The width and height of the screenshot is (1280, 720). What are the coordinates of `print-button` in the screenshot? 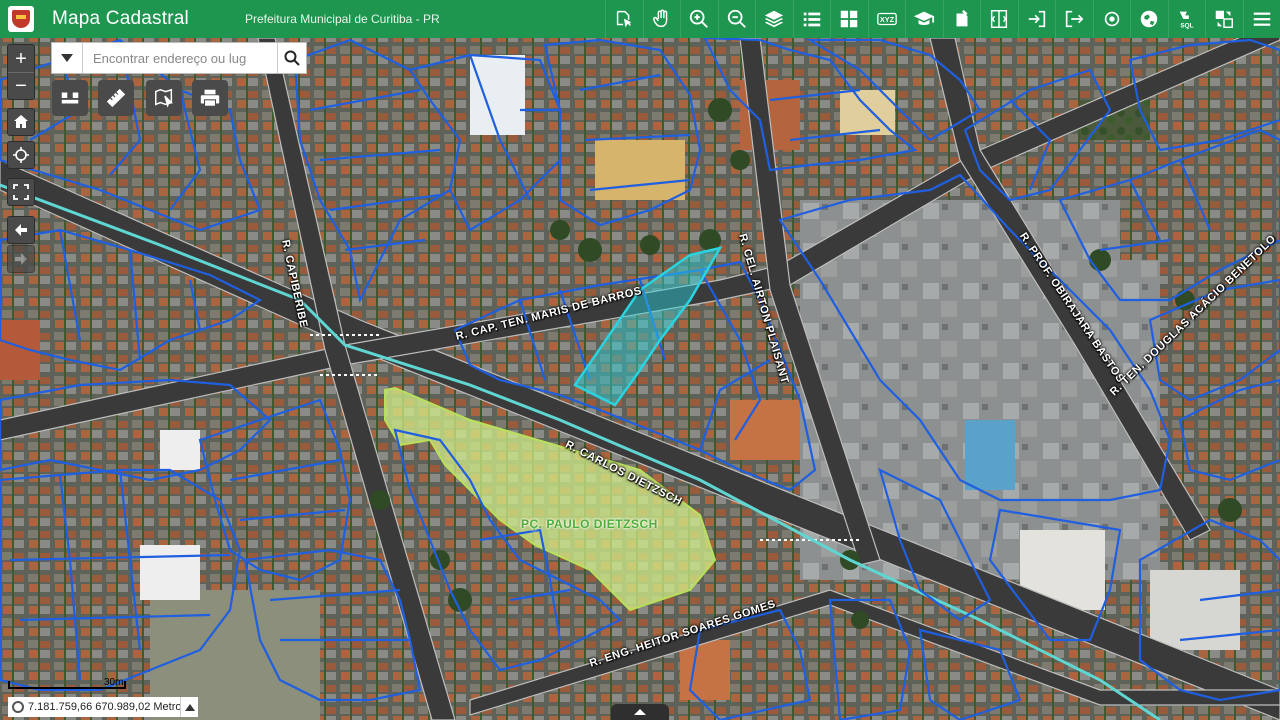 It's located at (210, 98).